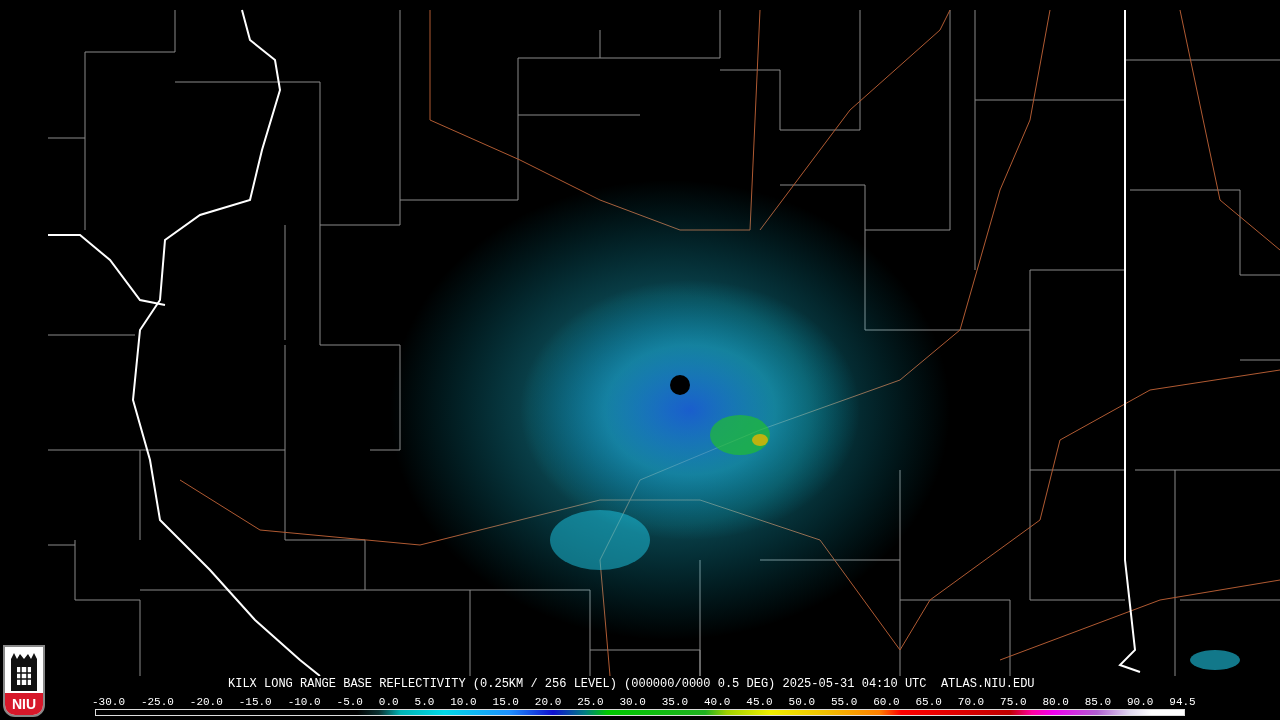 Image resolution: width=1280 pixels, height=720 pixels. Describe the element at coordinates (844, 702) in the screenshot. I see `scale-label: 55.0` at that location.